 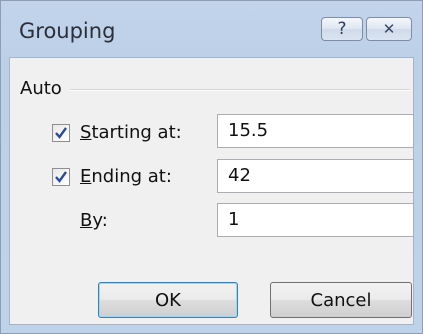 What do you see at coordinates (168, 300) in the screenshot?
I see `ok-button: OK` at bounding box center [168, 300].